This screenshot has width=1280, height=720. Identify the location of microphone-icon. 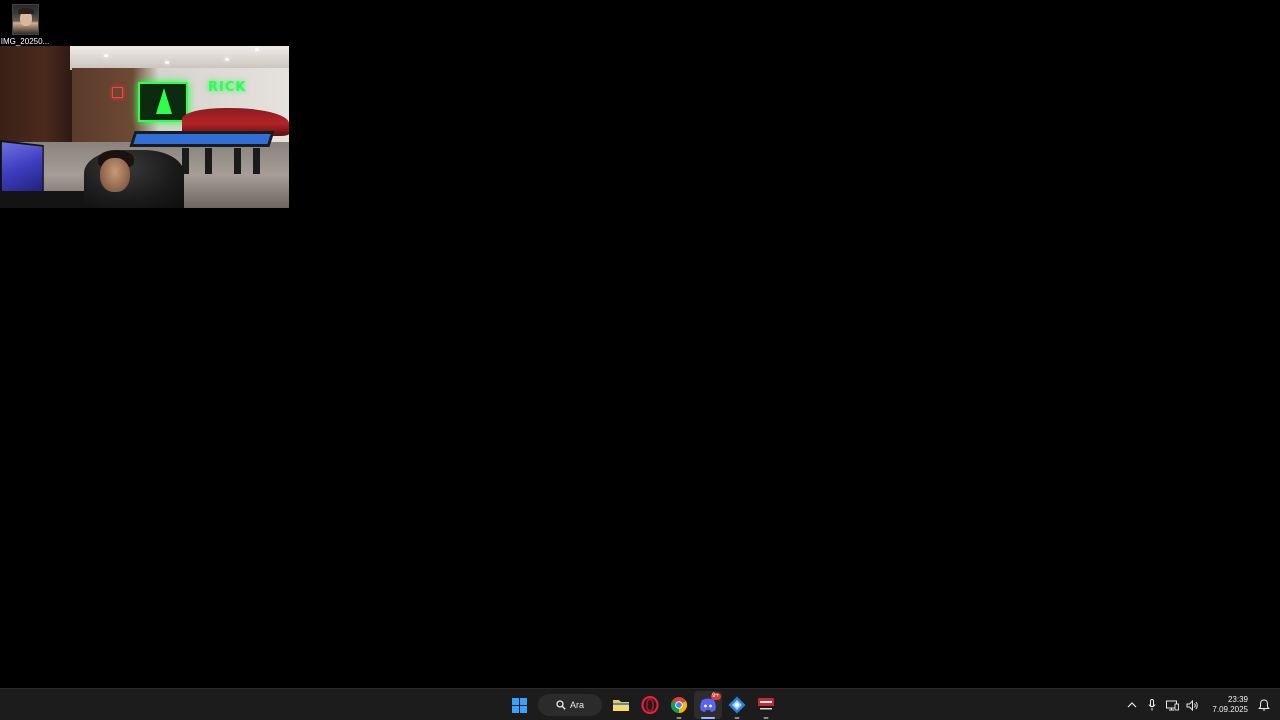
(1152, 705).